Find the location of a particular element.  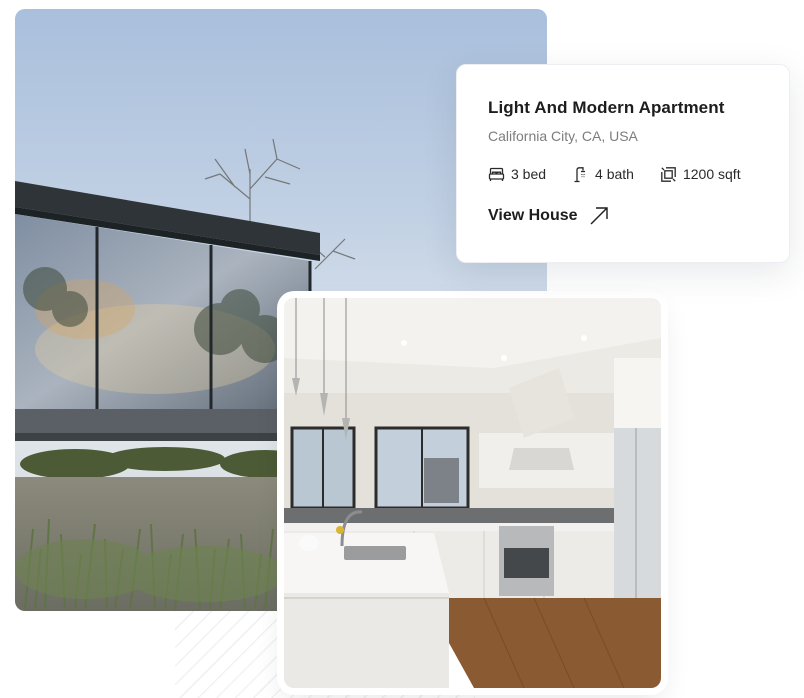

view-house-link: View House is located at coordinates (549, 216).